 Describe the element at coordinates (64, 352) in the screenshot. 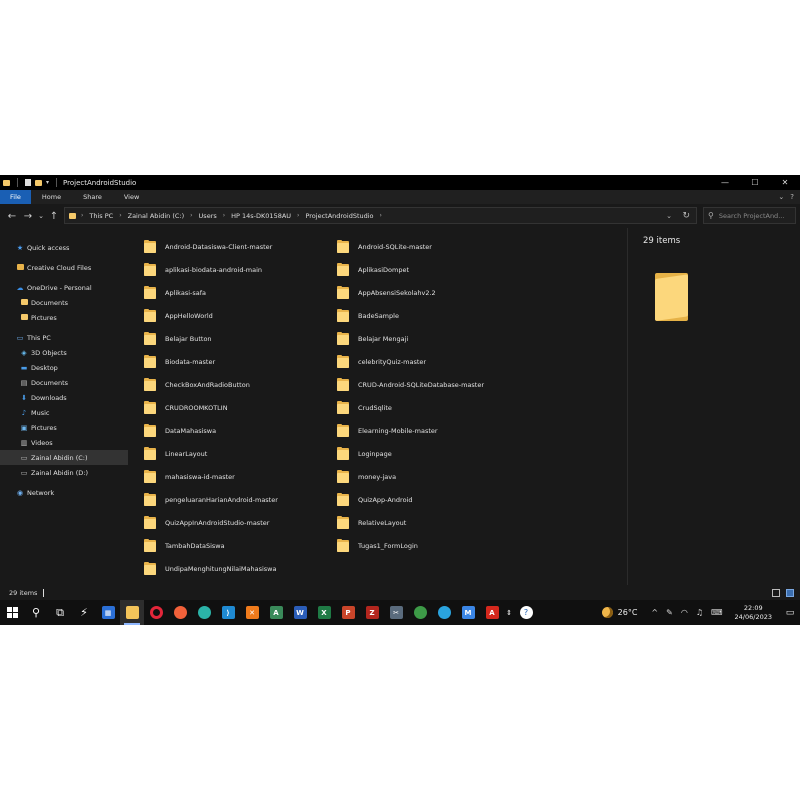

I see `nav-3d-objects: ◈ 3D Objects` at that location.